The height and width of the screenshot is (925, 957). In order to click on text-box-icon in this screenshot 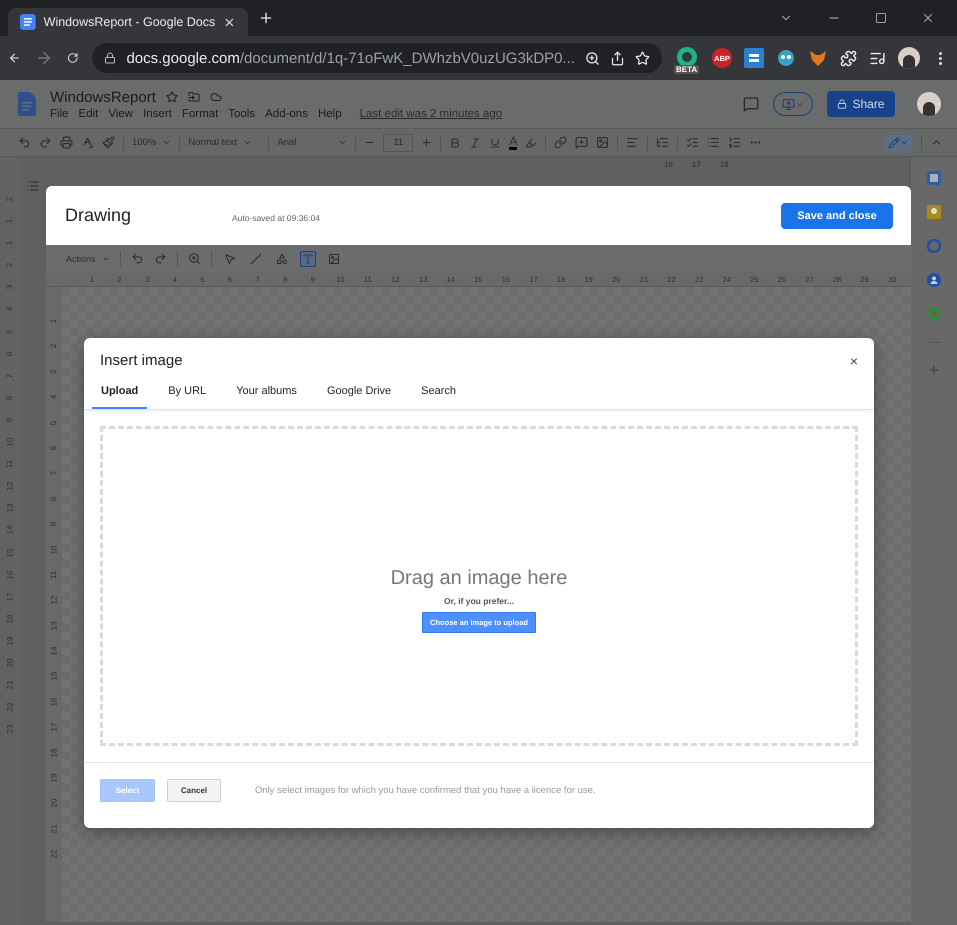, I will do `click(308, 258)`.